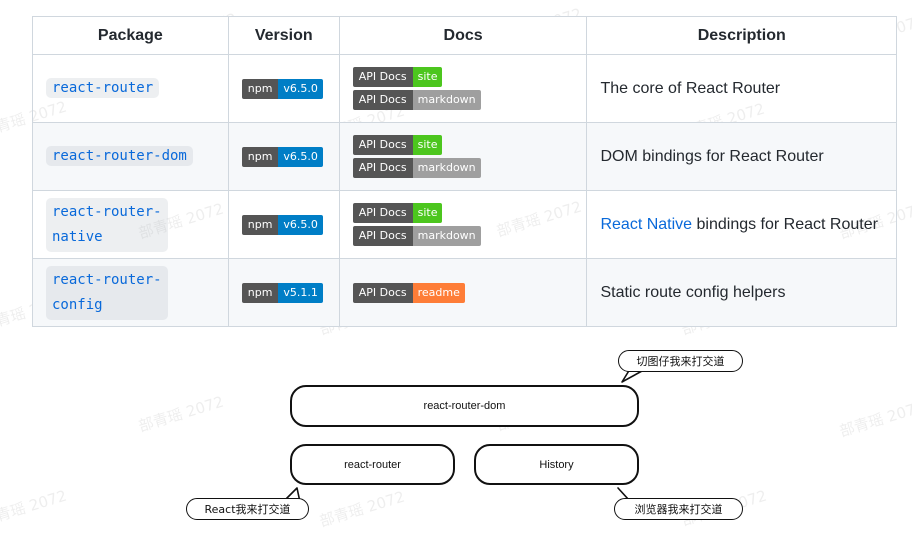  What do you see at coordinates (119, 156) in the screenshot?
I see `package-name-code: react-router-dom` at bounding box center [119, 156].